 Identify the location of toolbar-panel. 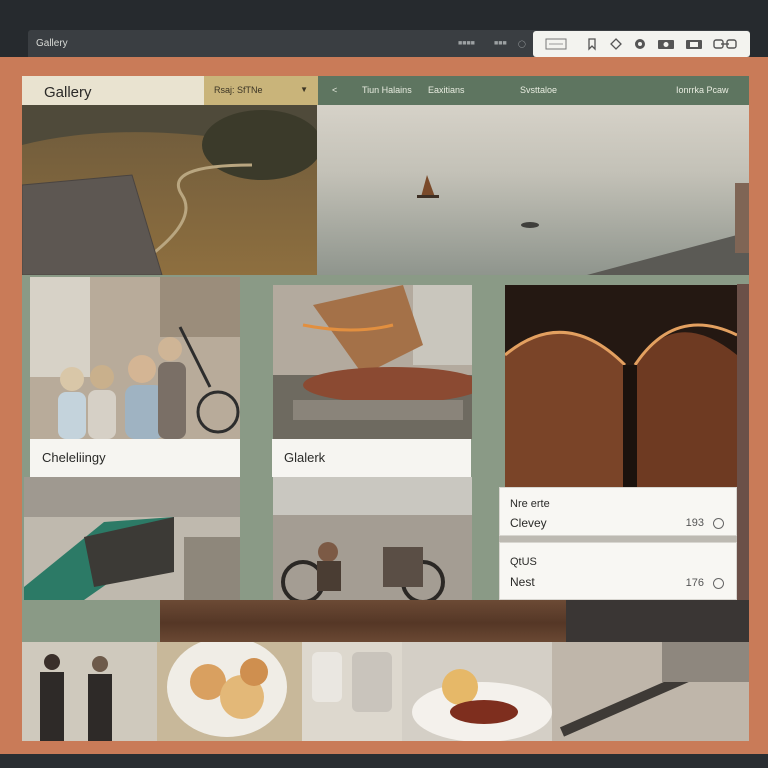
(641, 44).